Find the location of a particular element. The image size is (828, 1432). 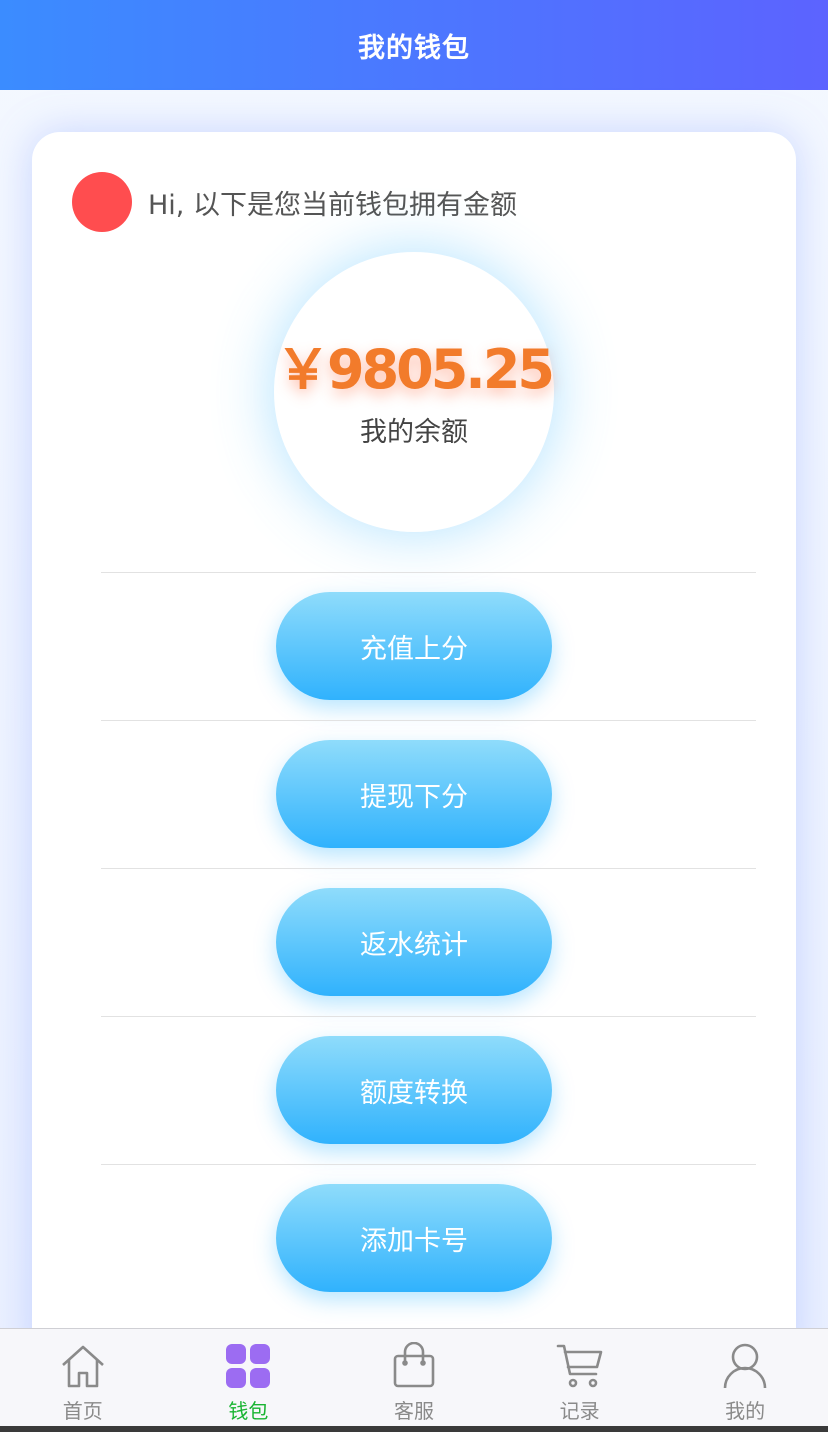

home-icon is located at coordinates (83, 1366).